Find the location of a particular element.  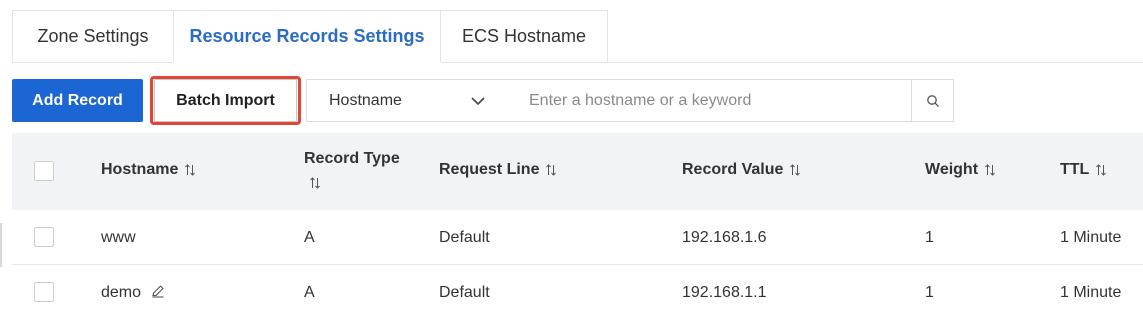

add-record-button: Add Record is located at coordinates (77, 100).